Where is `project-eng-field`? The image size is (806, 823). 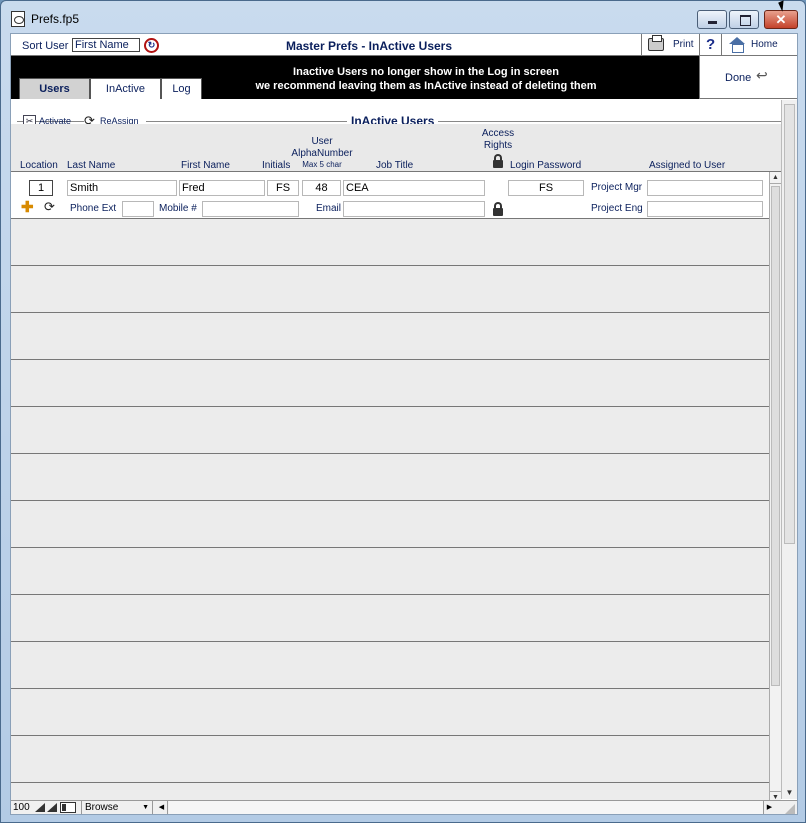
project-eng-field is located at coordinates (705, 209).